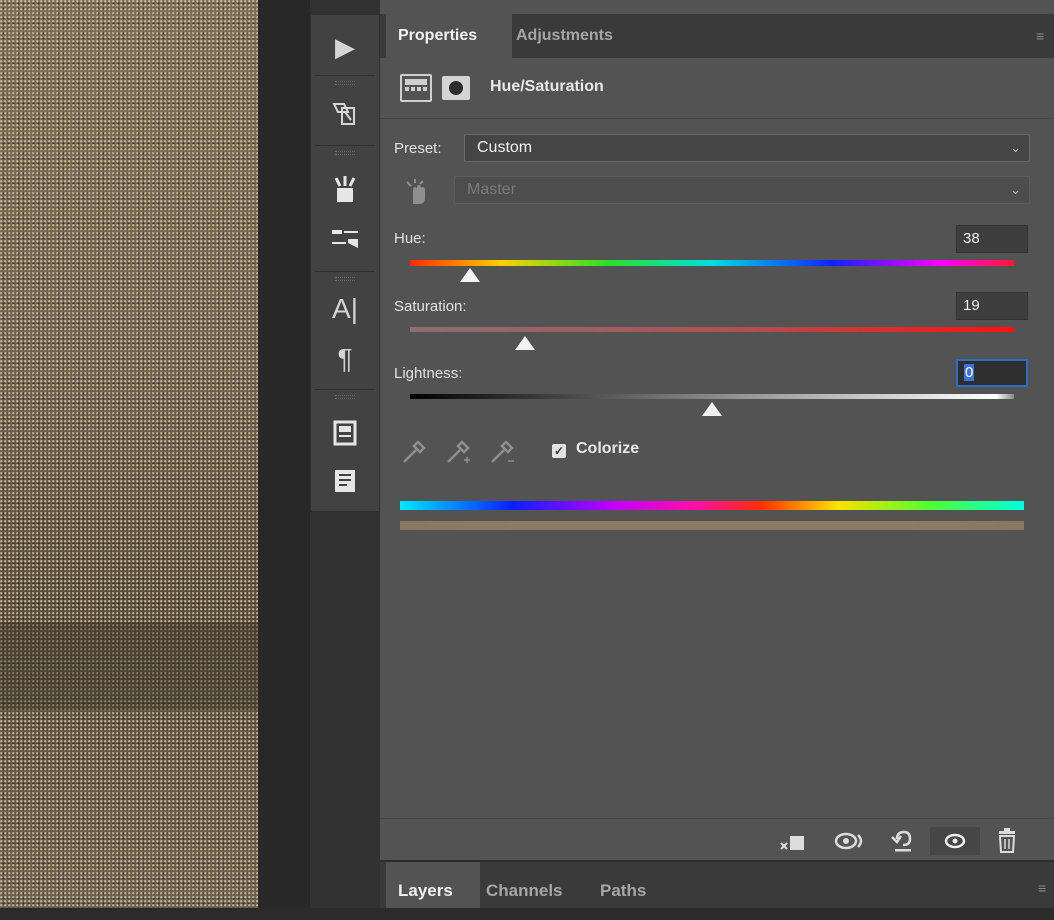 This screenshot has width=1054, height=920. What do you see at coordinates (712, 525) in the screenshot?
I see `output-color-bar` at bounding box center [712, 525].